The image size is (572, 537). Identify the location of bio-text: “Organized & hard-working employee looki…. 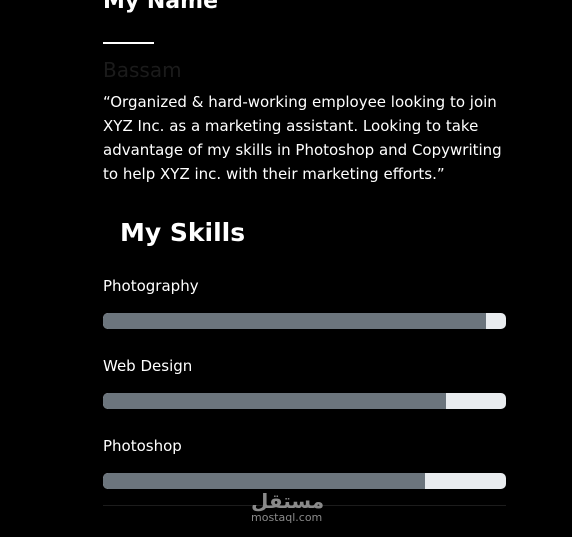
(302, 138).